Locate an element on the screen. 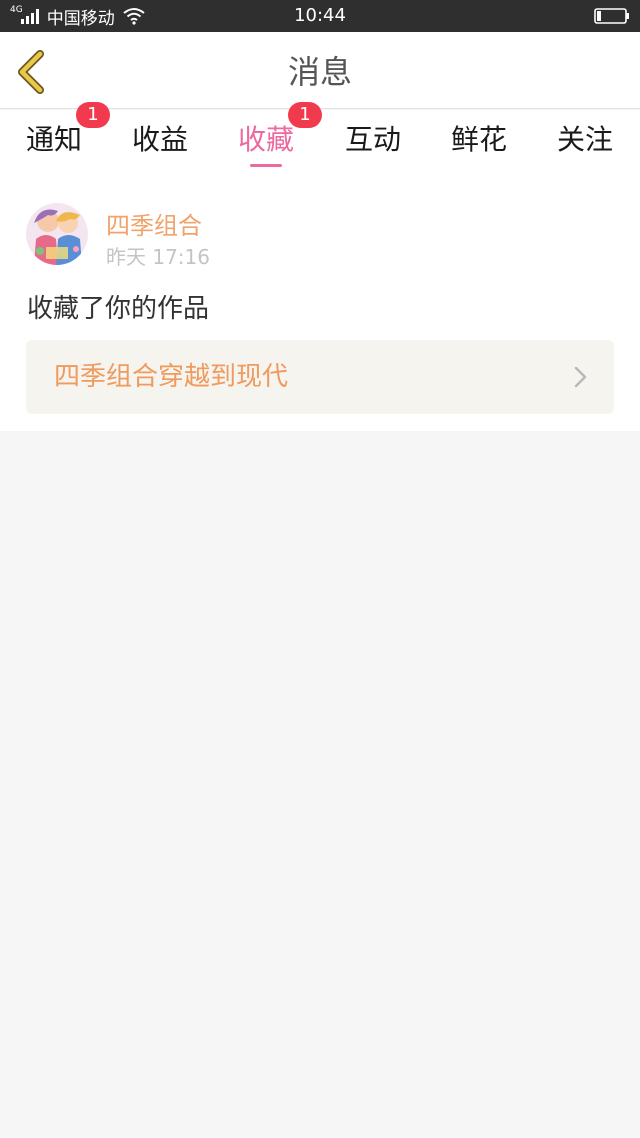  tab-bar: 通知 1 收益 收藏 1 互动 鲜花 关注 is located at coordinates (320, 139).